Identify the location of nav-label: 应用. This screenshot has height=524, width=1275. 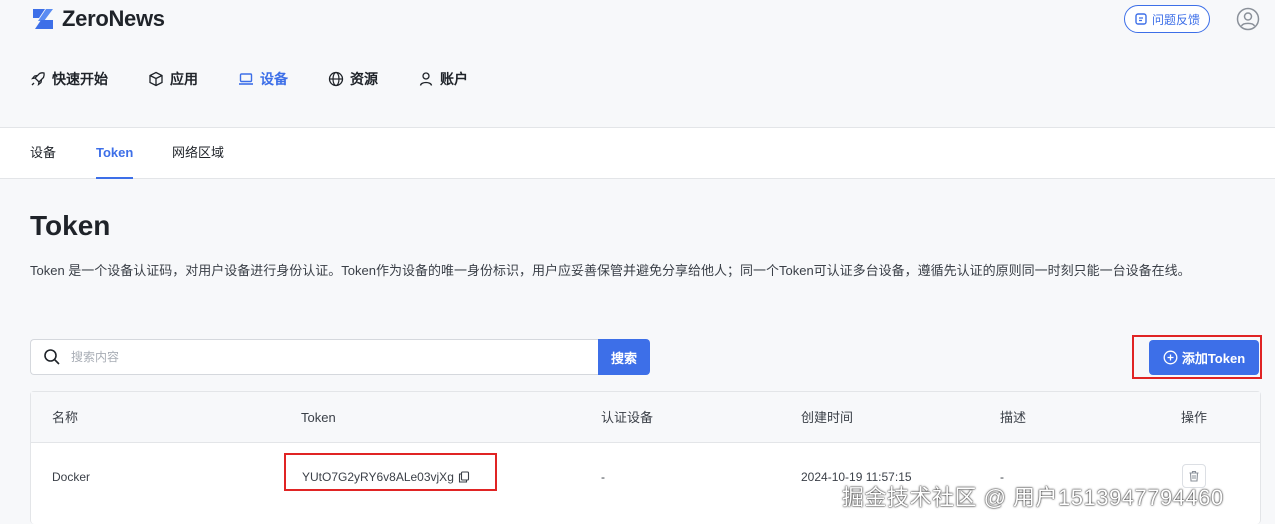
(184, 79).